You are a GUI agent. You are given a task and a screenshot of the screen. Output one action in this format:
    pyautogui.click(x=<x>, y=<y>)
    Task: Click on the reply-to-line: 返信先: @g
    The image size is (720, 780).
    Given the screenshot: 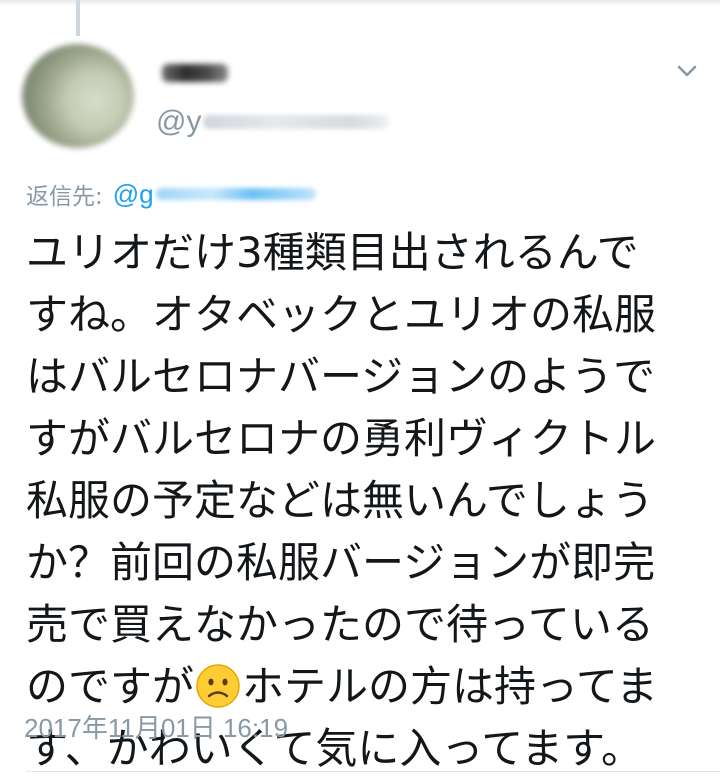 What is the action you would take?
    pyautogui.click(x=171, y=194)
    